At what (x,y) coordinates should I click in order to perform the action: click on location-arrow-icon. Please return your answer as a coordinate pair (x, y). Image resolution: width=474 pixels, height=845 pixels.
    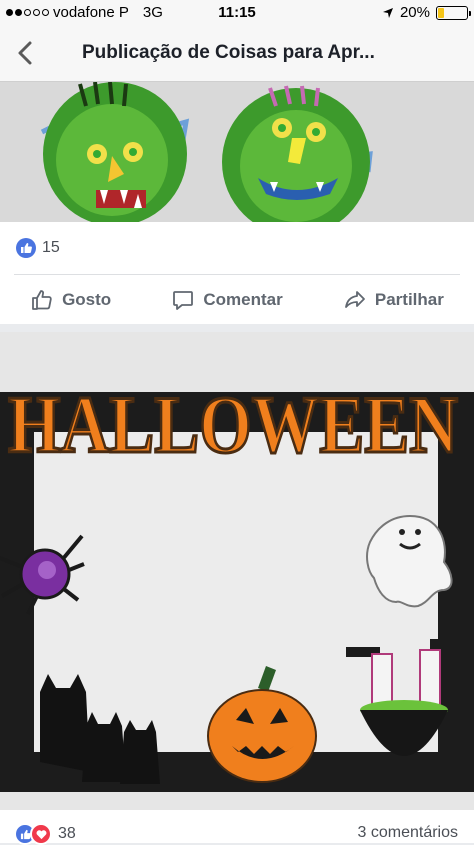
    Looking at the image, I should click on (387, 12).